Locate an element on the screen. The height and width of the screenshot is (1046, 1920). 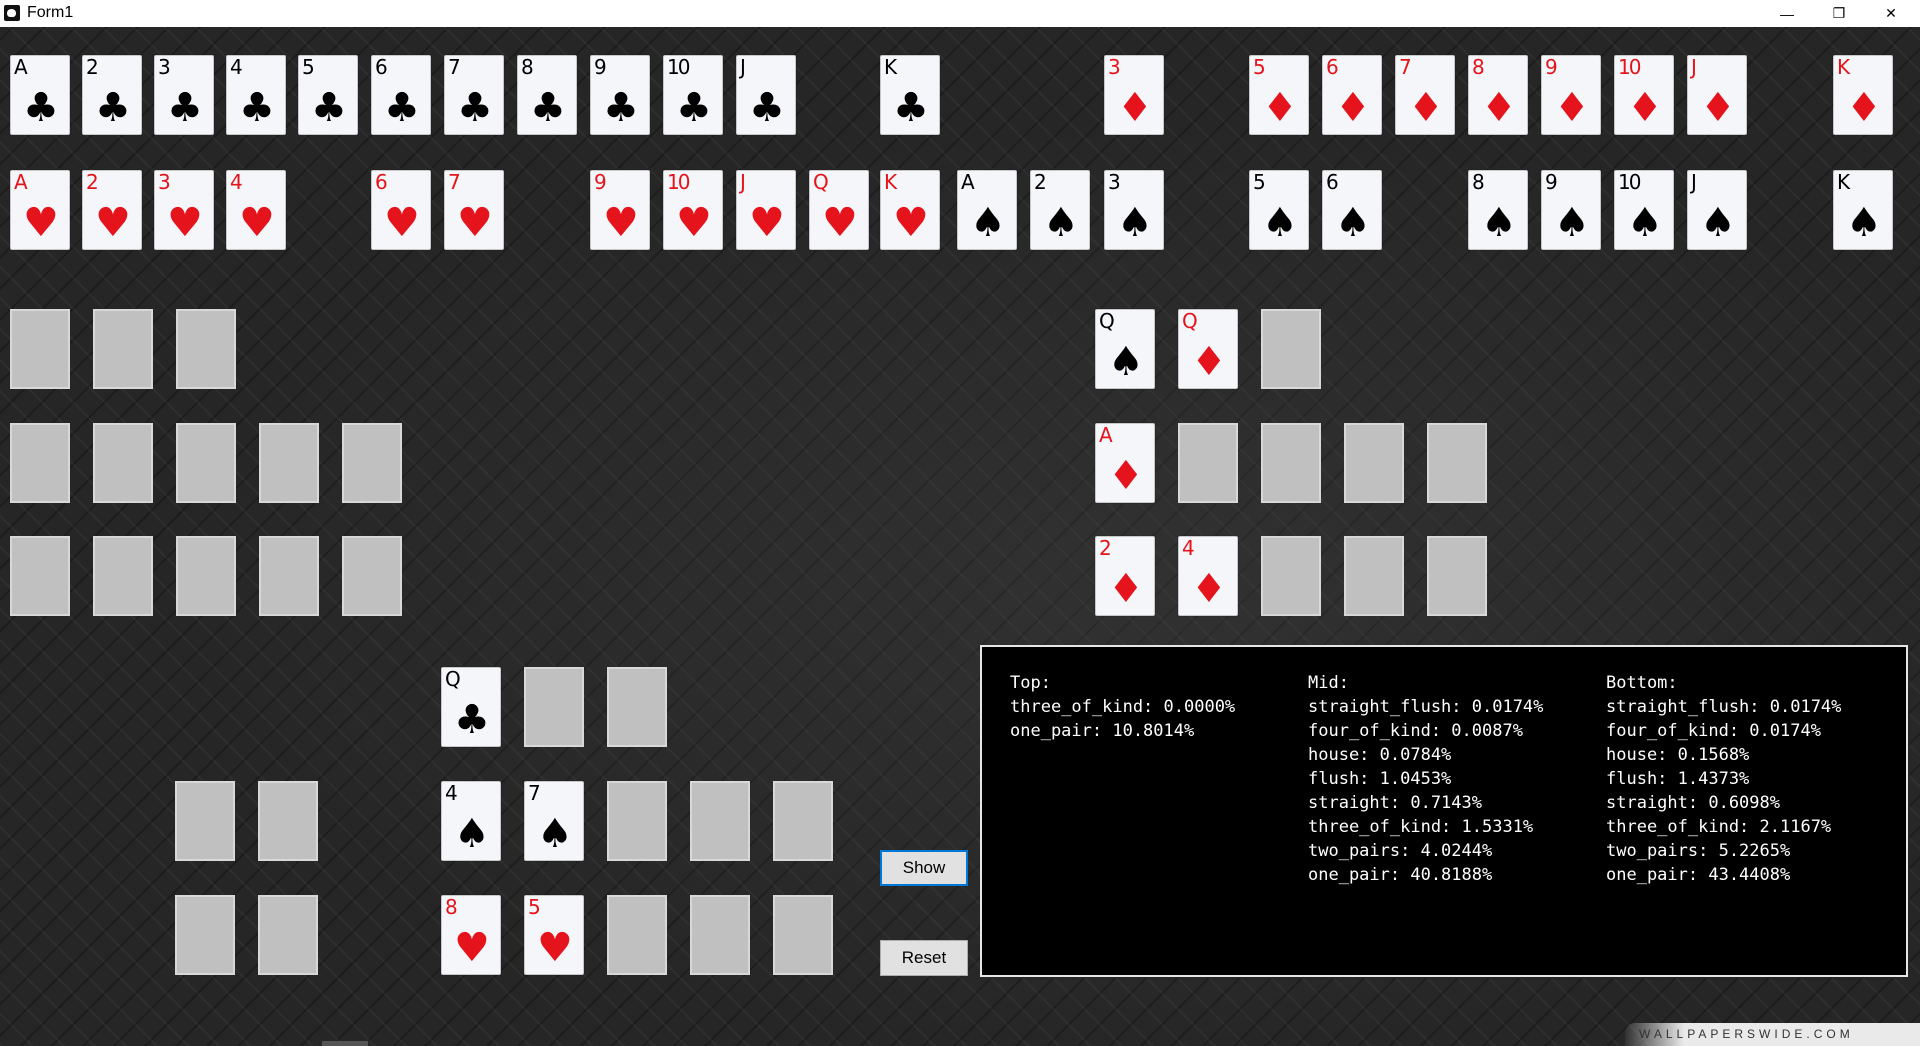
deck-card: A ♥ is located at coordinates (40, 210).